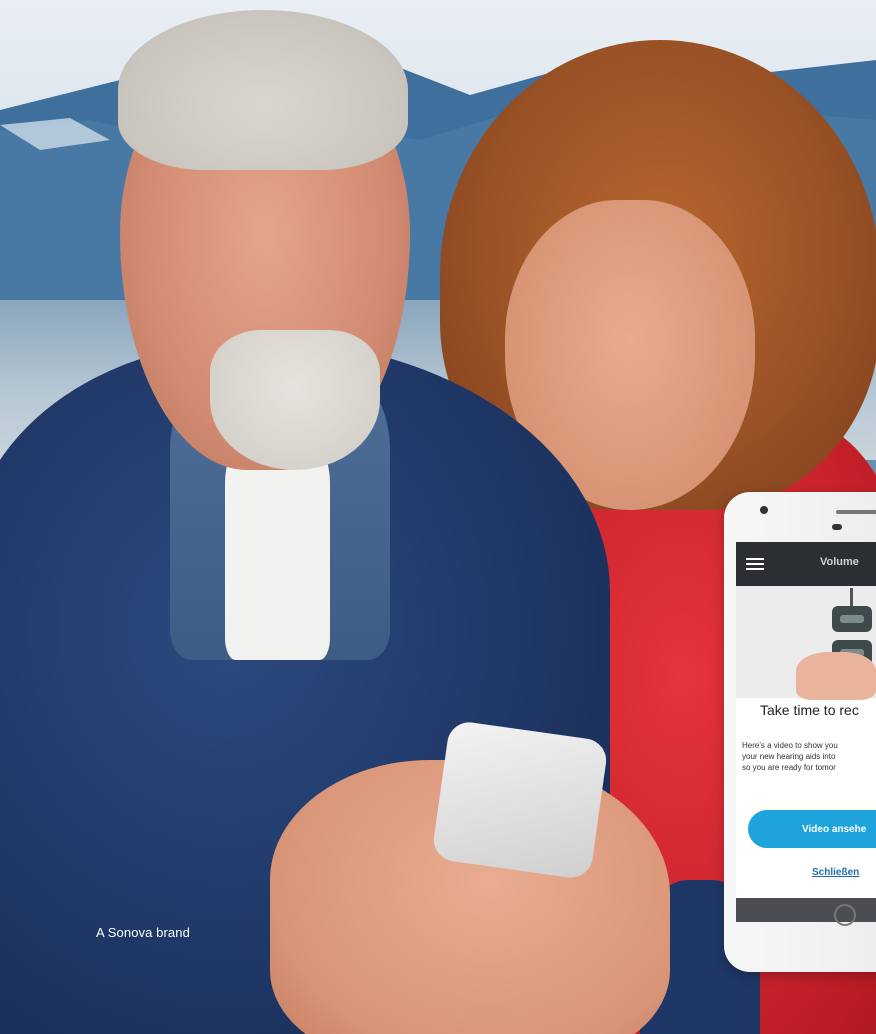 The image size is (876, 1034). Describe the element at coordinates (764, 510) in the screenshot. I see `camera-icon` at that location.